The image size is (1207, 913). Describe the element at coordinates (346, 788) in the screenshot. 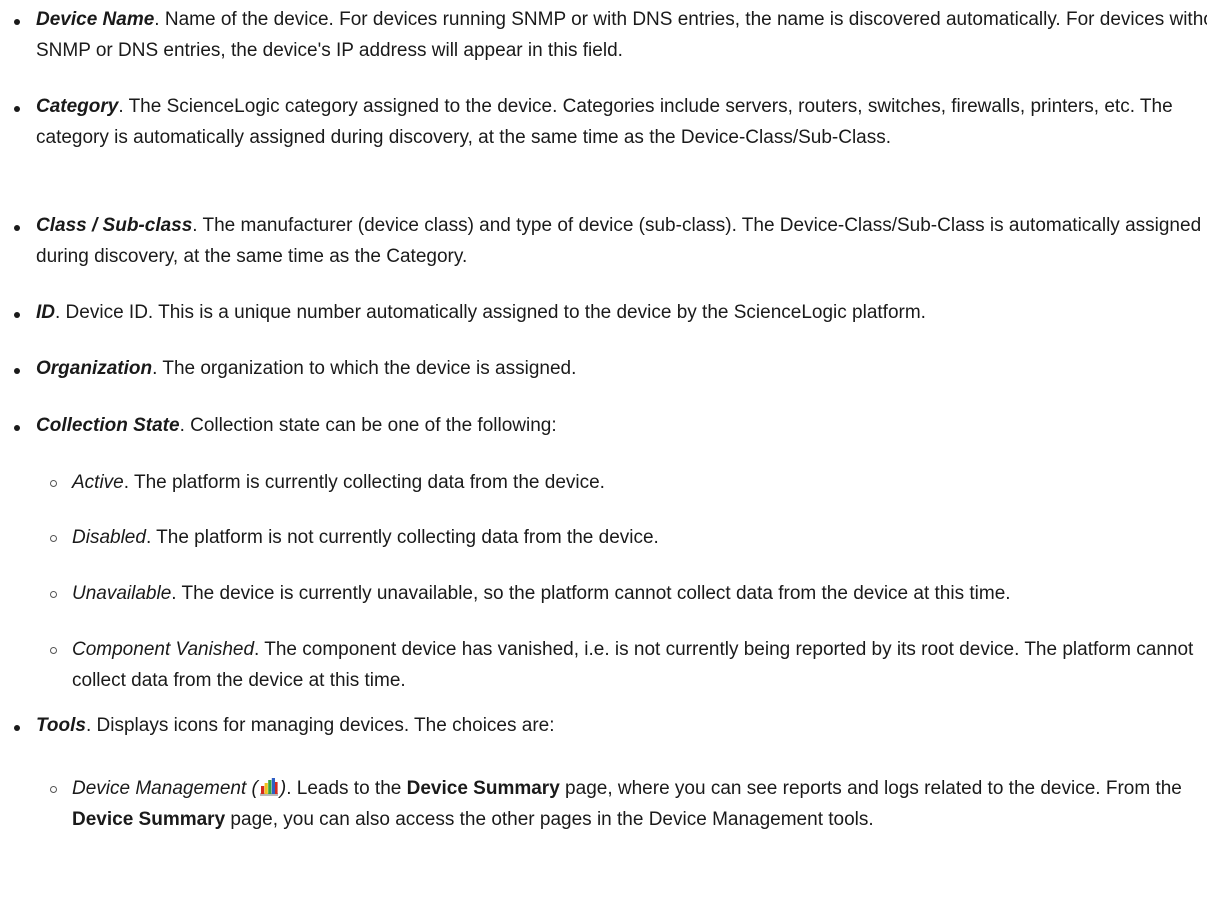

I see `tool-desc-1: . Leads to the` at that location.